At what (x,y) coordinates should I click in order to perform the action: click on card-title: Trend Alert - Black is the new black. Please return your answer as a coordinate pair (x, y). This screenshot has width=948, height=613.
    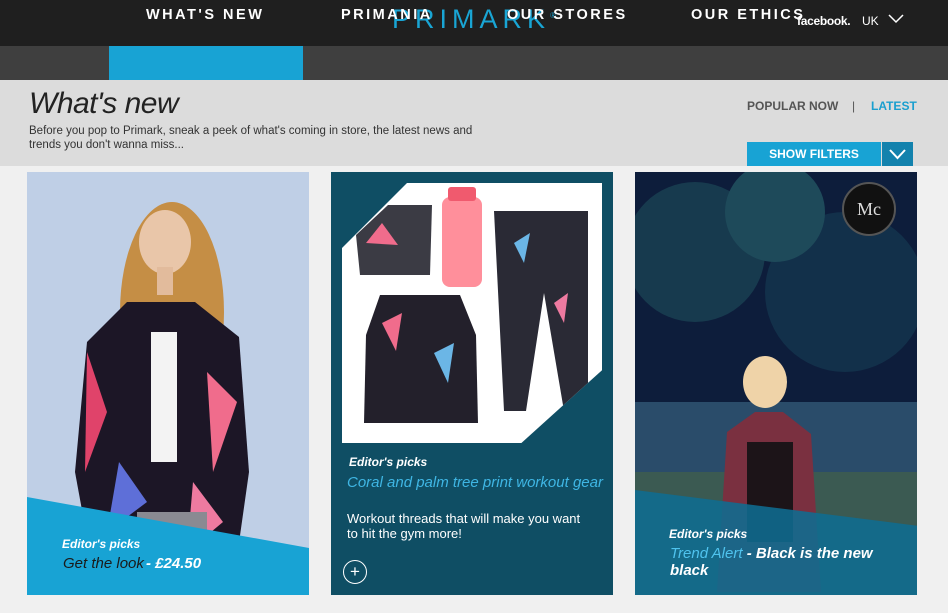
    Looking at the image, I should click on (785, 562).